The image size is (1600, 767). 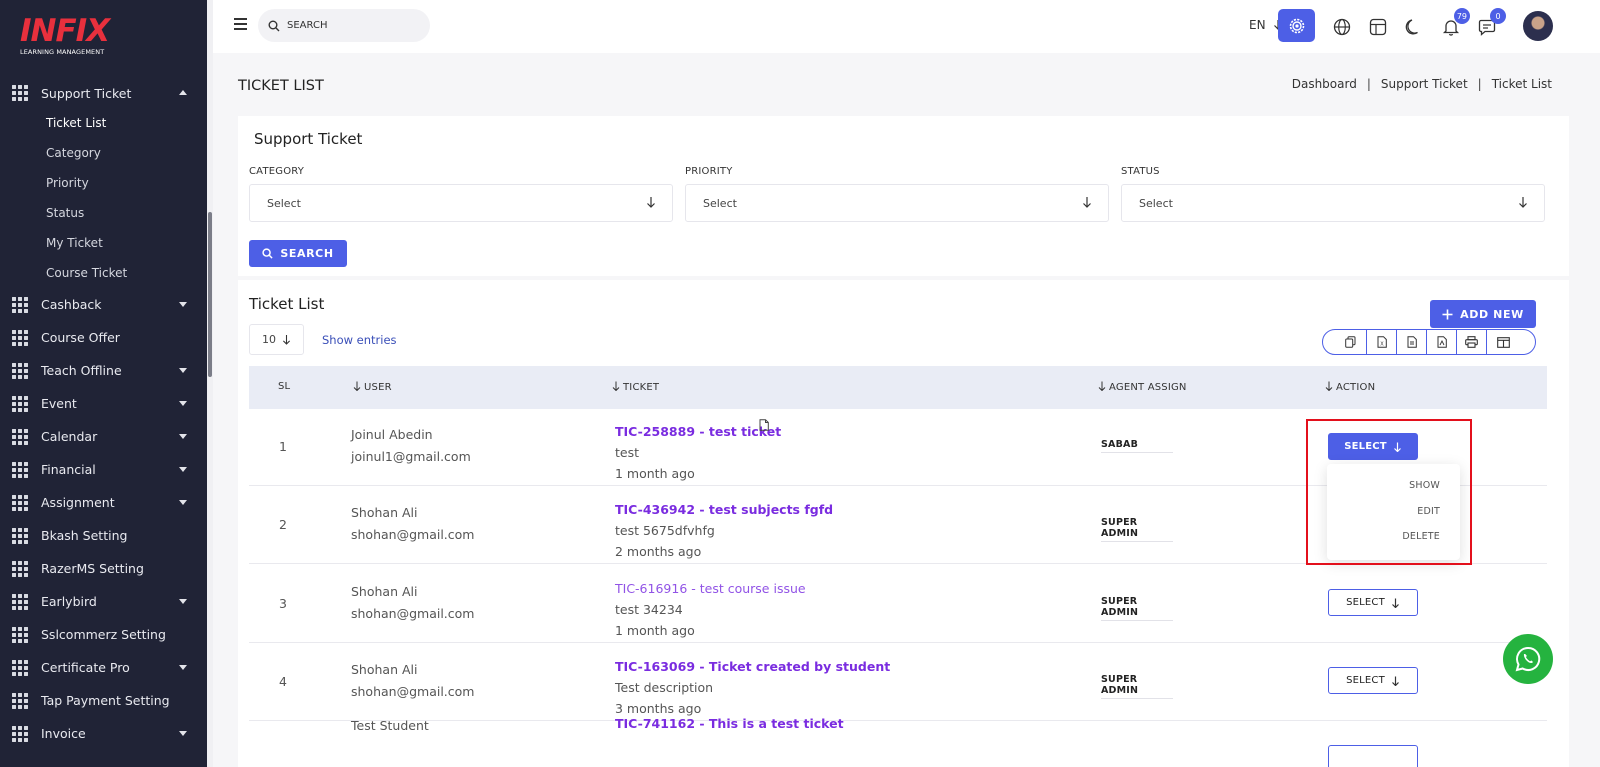 I want to click on layout-button, so click(x=1378, y=27).